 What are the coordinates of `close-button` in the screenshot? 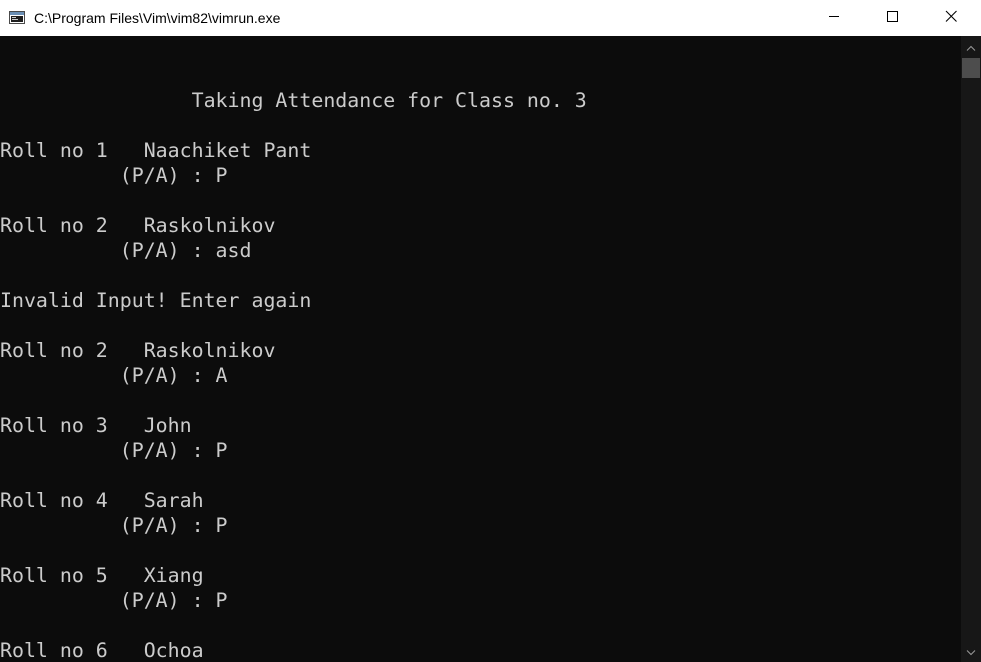 It's located at (951, 18).